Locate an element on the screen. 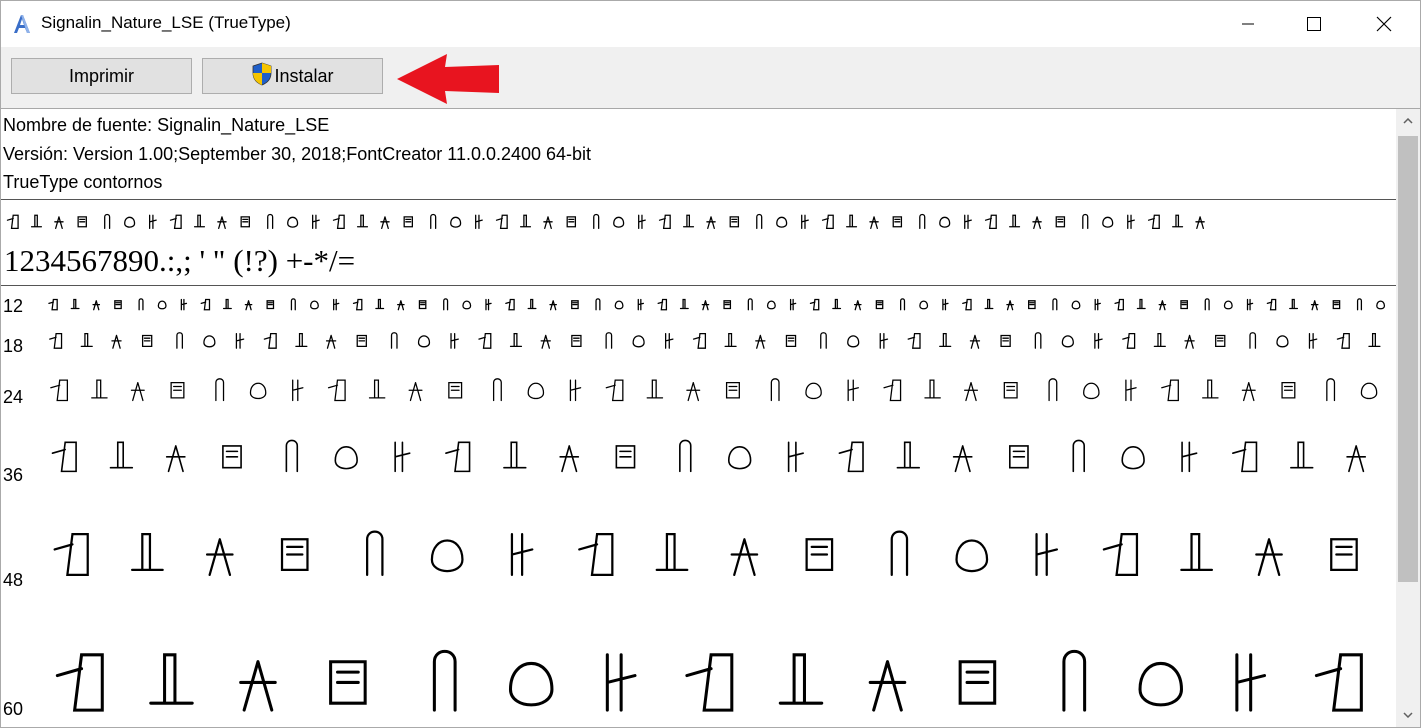 The image size is (1421, 728). minimize-button is located at coordinates (1248, 24).